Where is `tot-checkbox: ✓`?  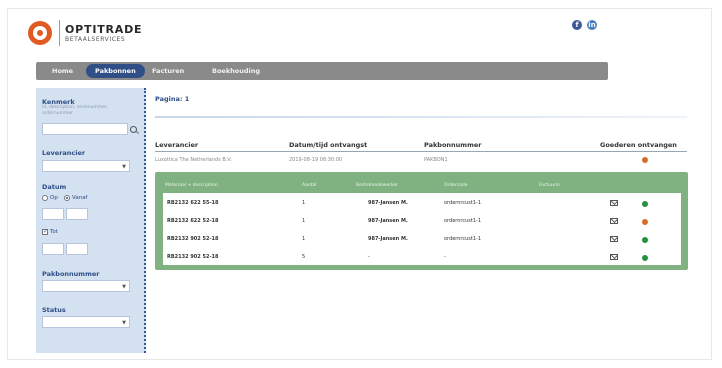
tot-checkbox: ✓ is located at coordinates (45, 232).